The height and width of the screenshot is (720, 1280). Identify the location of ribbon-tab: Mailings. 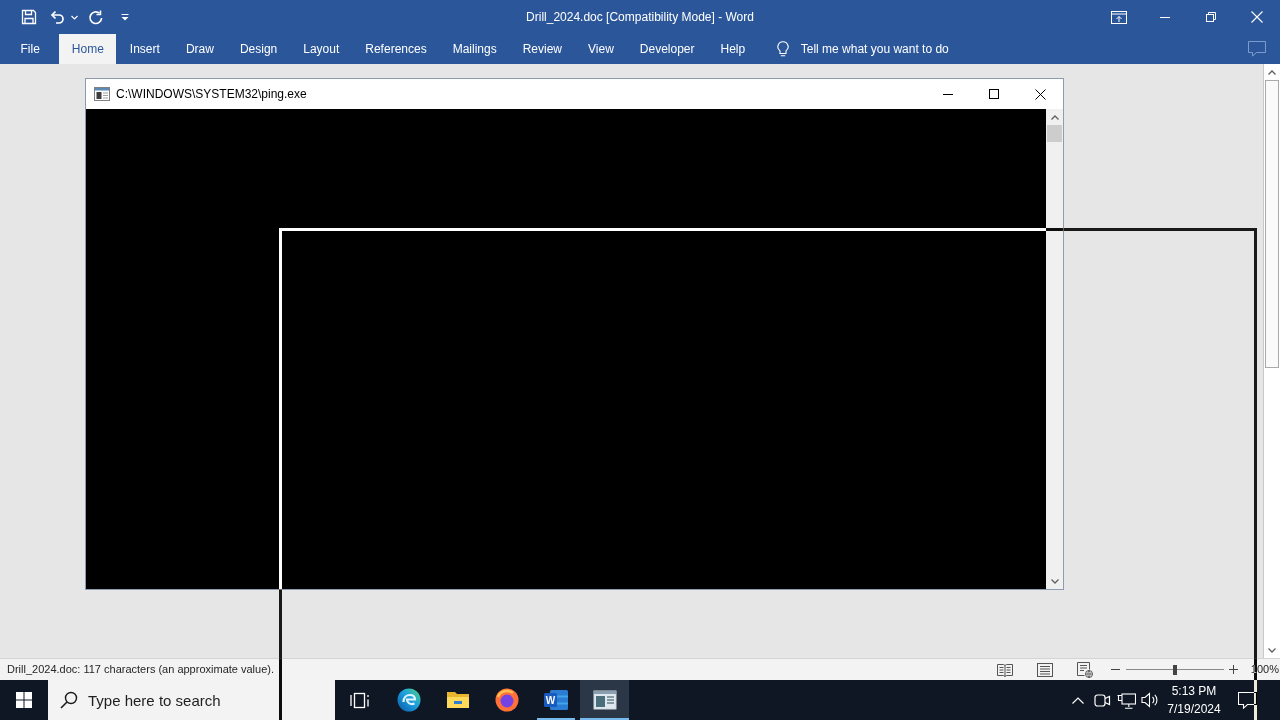
(475, 49).